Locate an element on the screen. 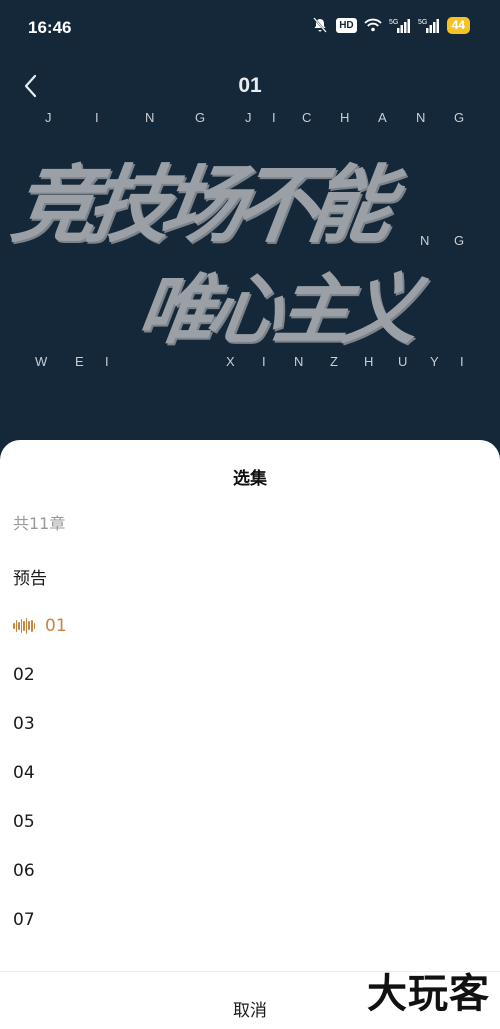 The height and width of the screenshot is (1029, 500). status-time: 16:46 is located at coordinates (50, 27).